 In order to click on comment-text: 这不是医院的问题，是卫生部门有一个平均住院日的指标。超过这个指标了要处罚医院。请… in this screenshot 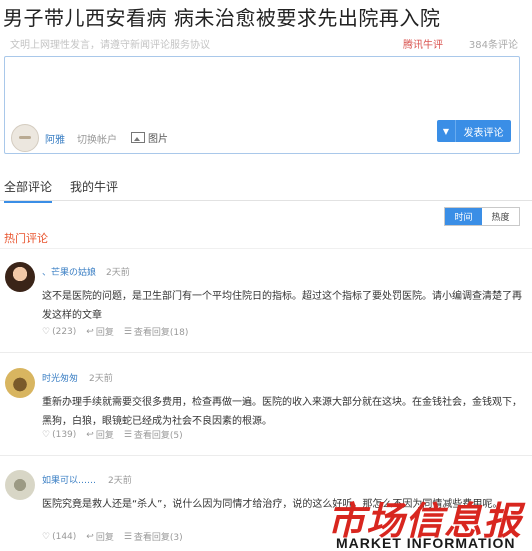, I will do `click(282, 306)`.